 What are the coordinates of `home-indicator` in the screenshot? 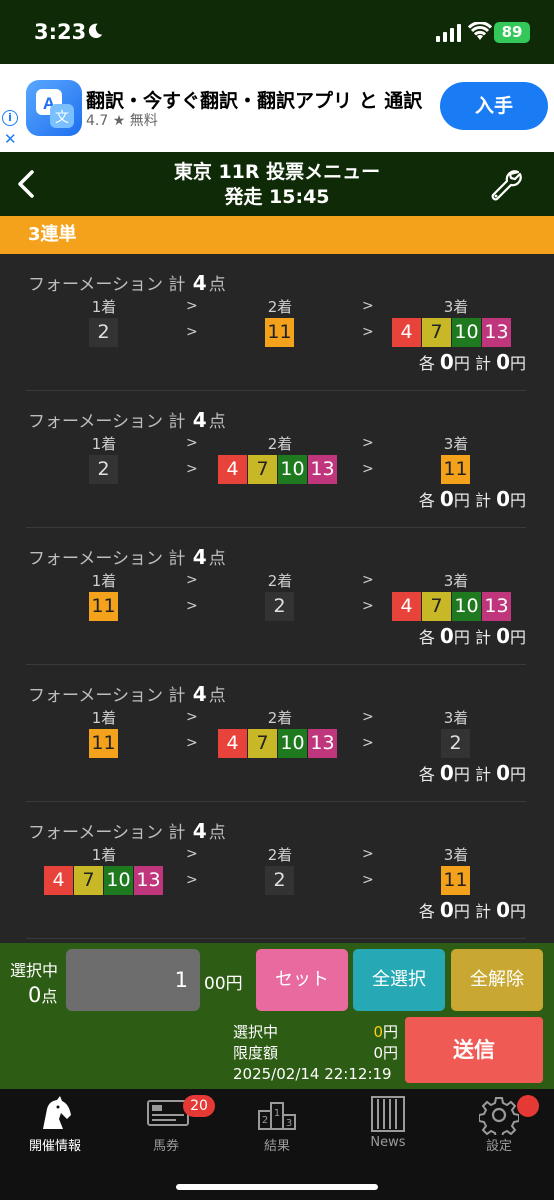 It's located at (277, 1187).